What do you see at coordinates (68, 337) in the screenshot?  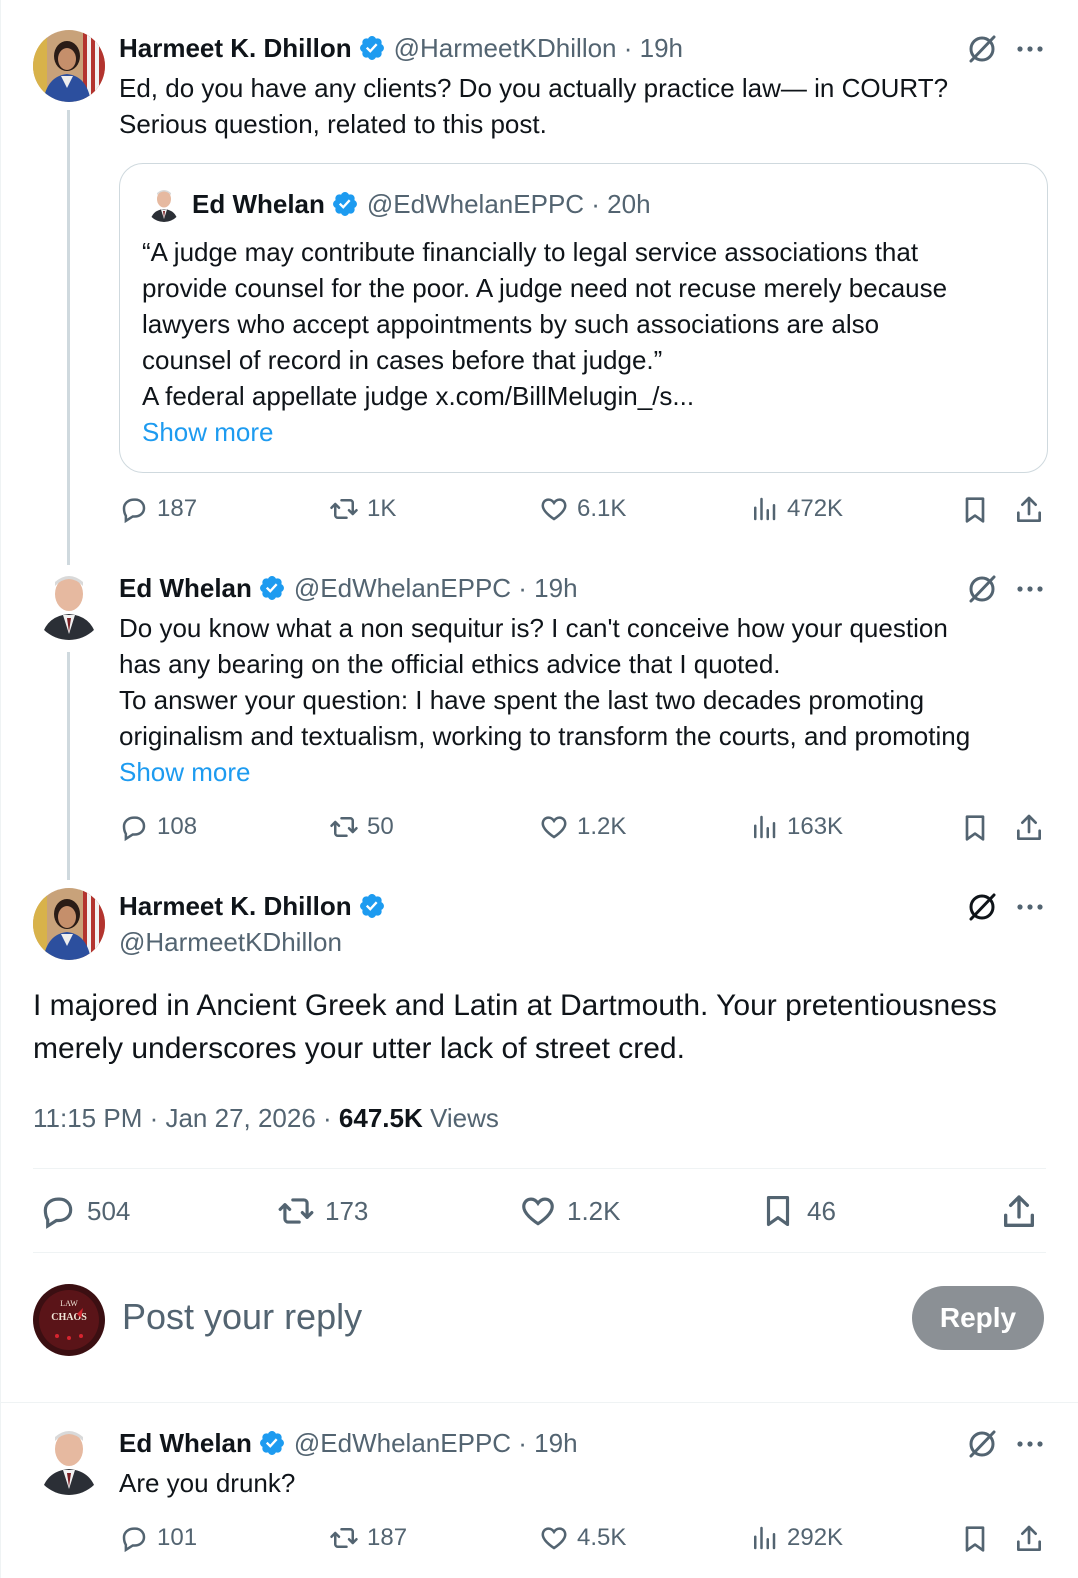 I see `thread-line` at bounding box center [68, 337].